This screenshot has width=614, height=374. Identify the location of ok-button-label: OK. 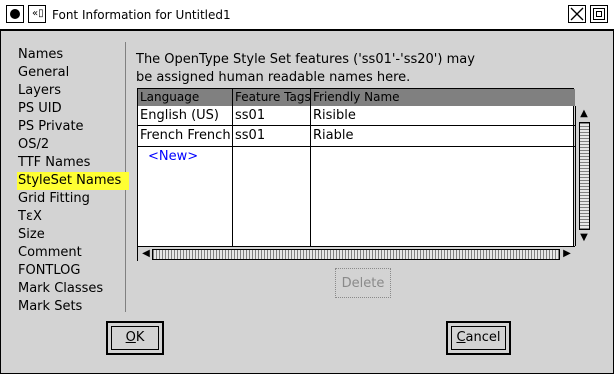
(135, 338).